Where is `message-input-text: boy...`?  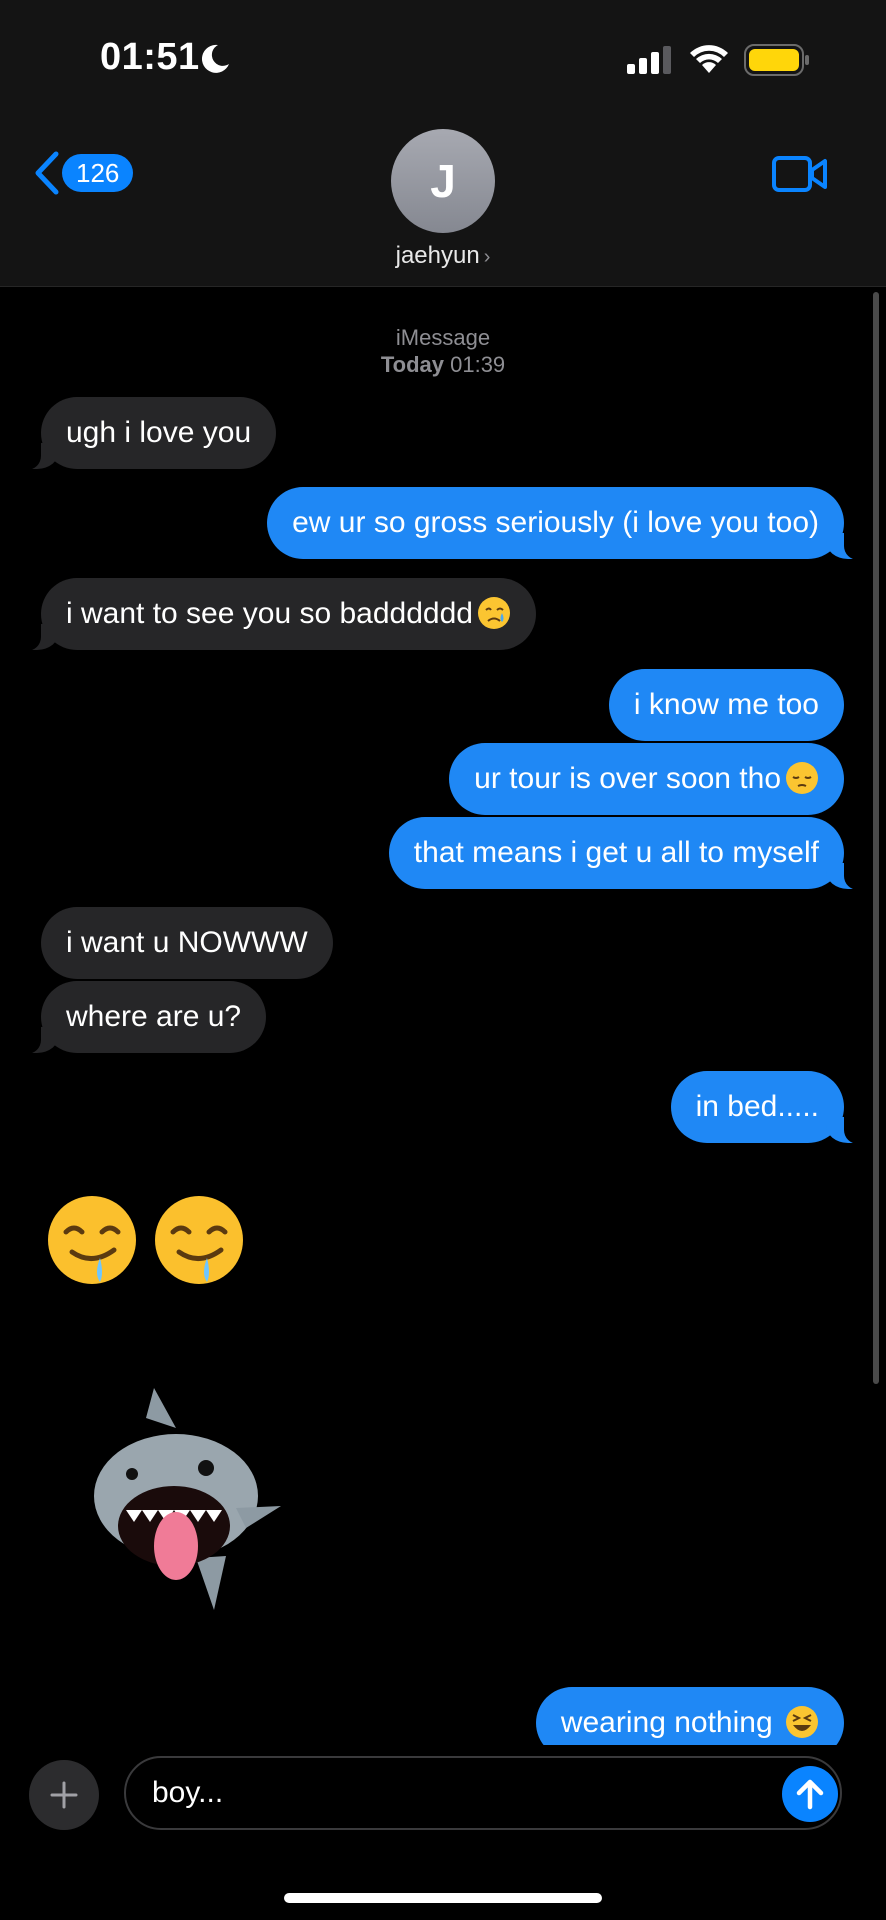 message-input-text: boy... is located at coordinates (188, 1792).